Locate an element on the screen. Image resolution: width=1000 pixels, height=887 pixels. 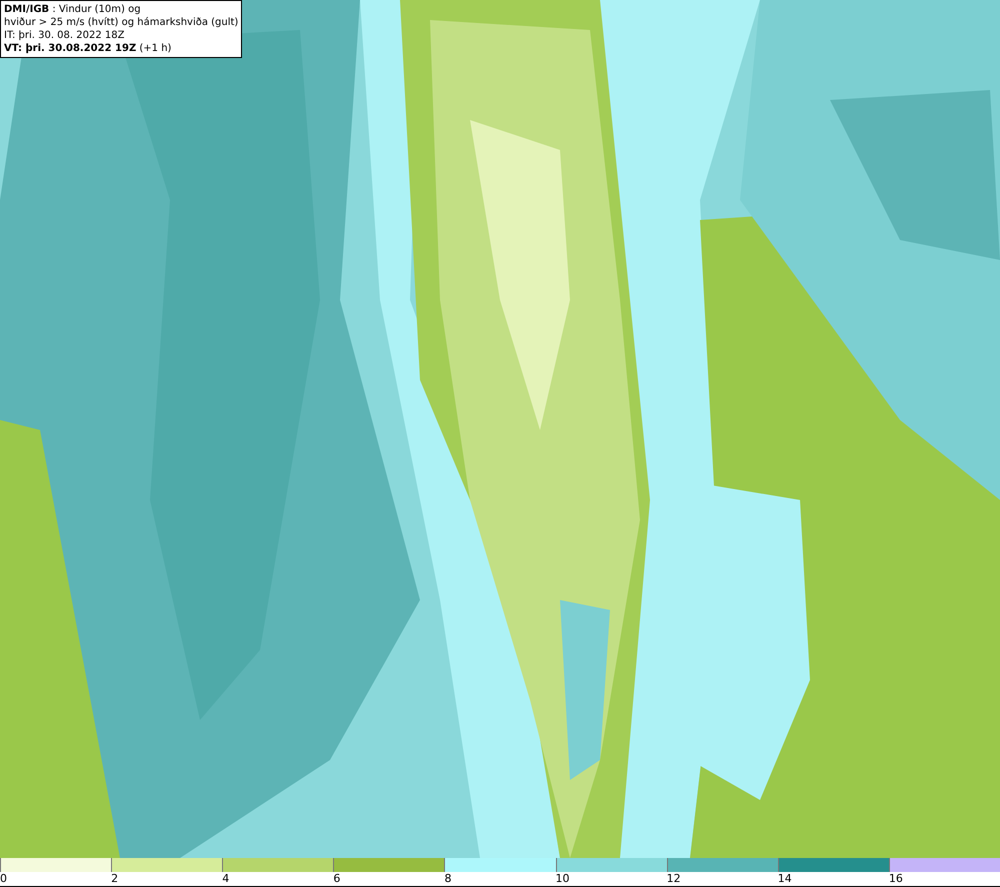
legend-label: 16 is located at coordinates (895, 879).